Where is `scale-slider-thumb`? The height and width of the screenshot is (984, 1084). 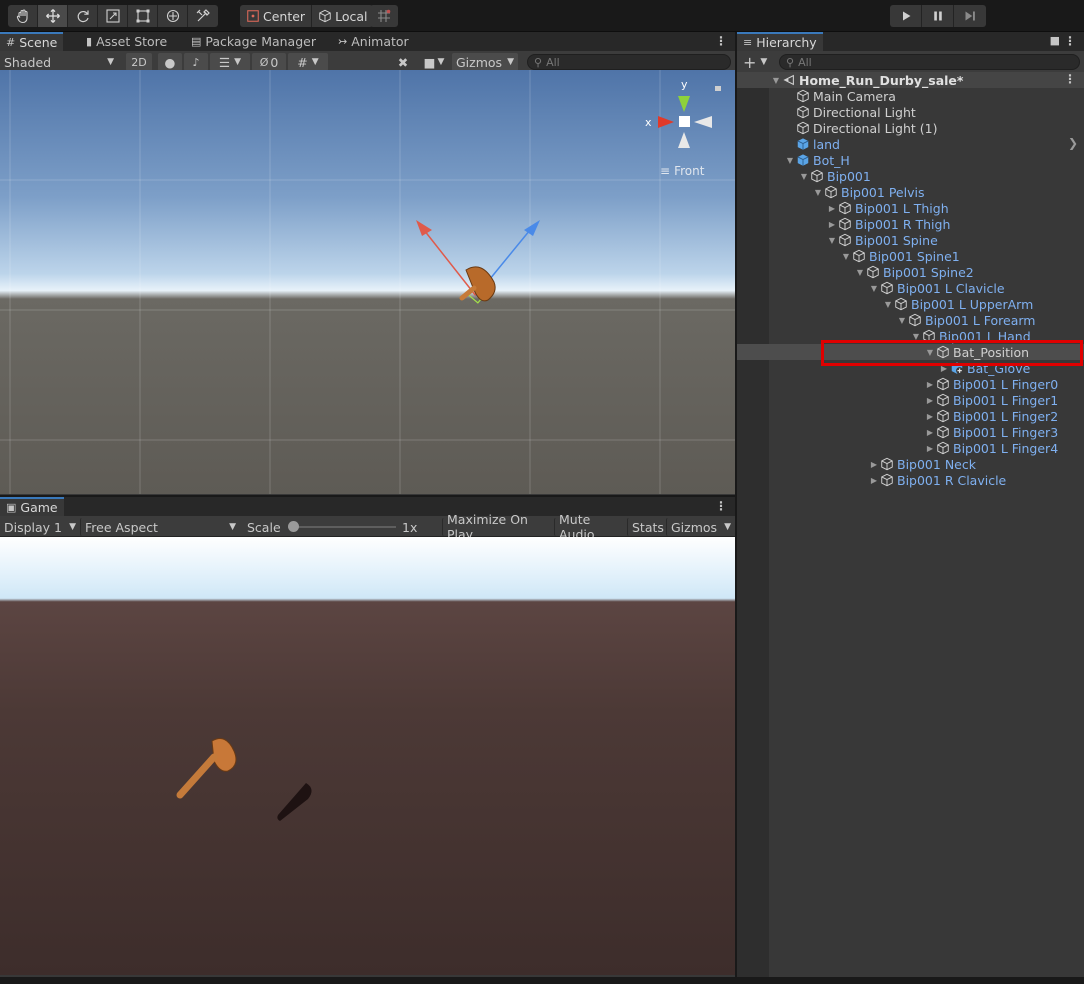 scale-slider-thumb is located at coordinates (293, 526).